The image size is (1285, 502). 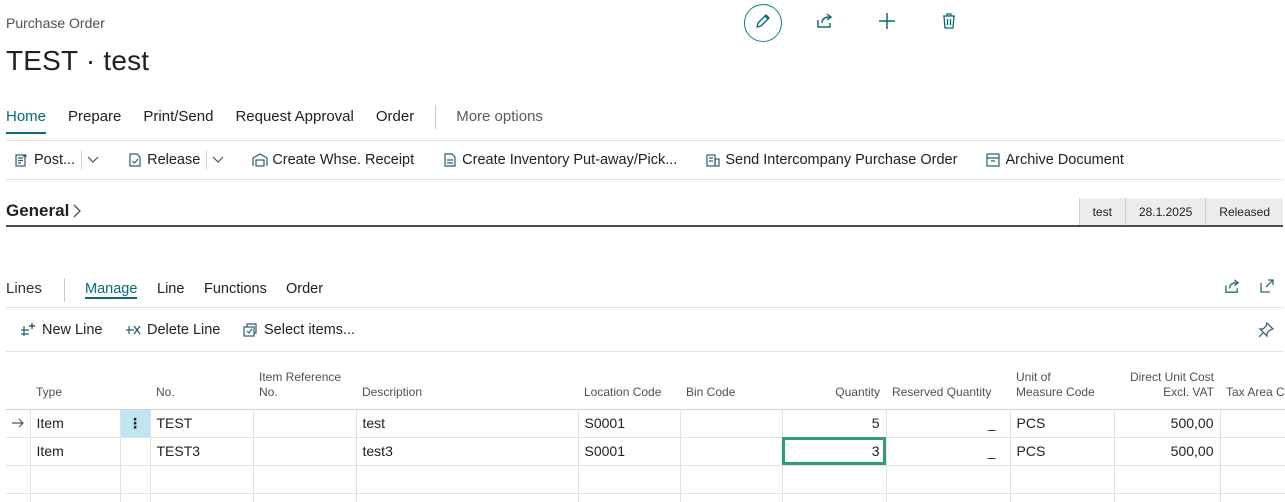 What do you see at coordinates (170, 289) in the screenshot?
I see `lines-tab-line: Line` at bounding box center [170, 289].